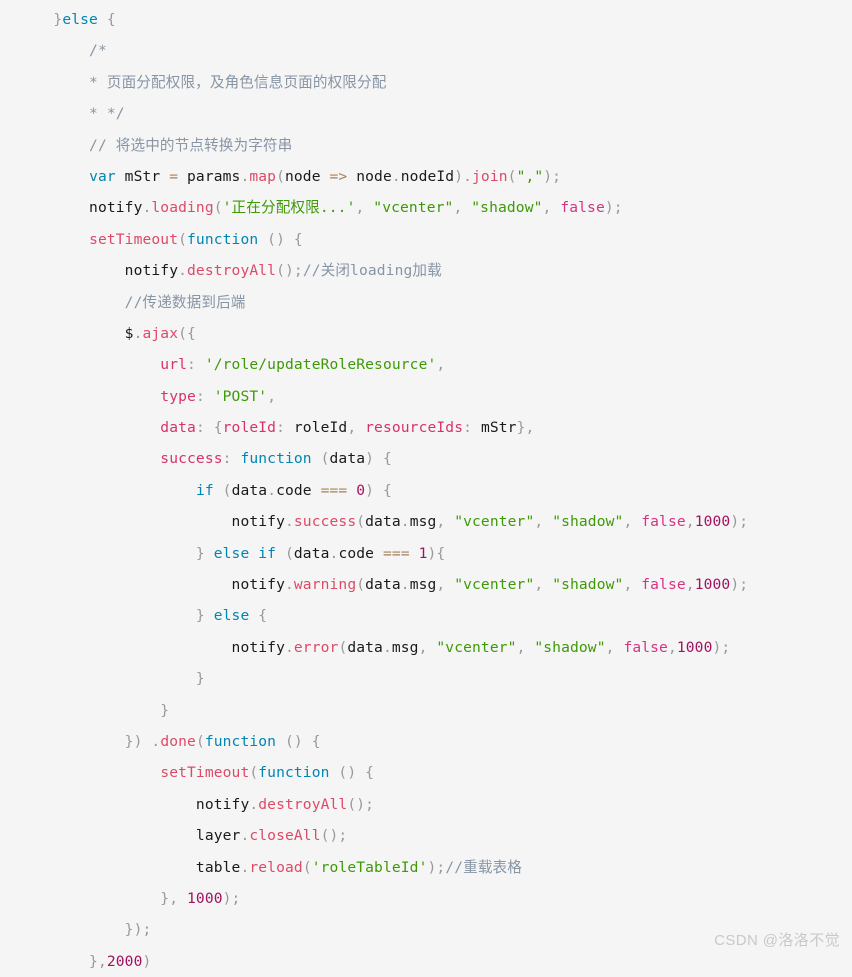 This screenshot has height=977, width=852. Describe the element at coordinates (187, 804) in the screenshot. I see `code-line: notify.destroyAll();` at that location.